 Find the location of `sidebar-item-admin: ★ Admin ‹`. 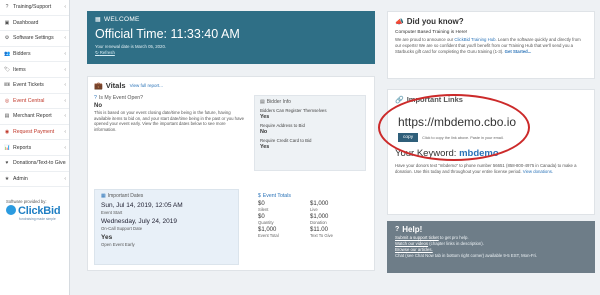

sidebar-item-admin: ★ Admin ‹ is located at coordinates (34, 180).